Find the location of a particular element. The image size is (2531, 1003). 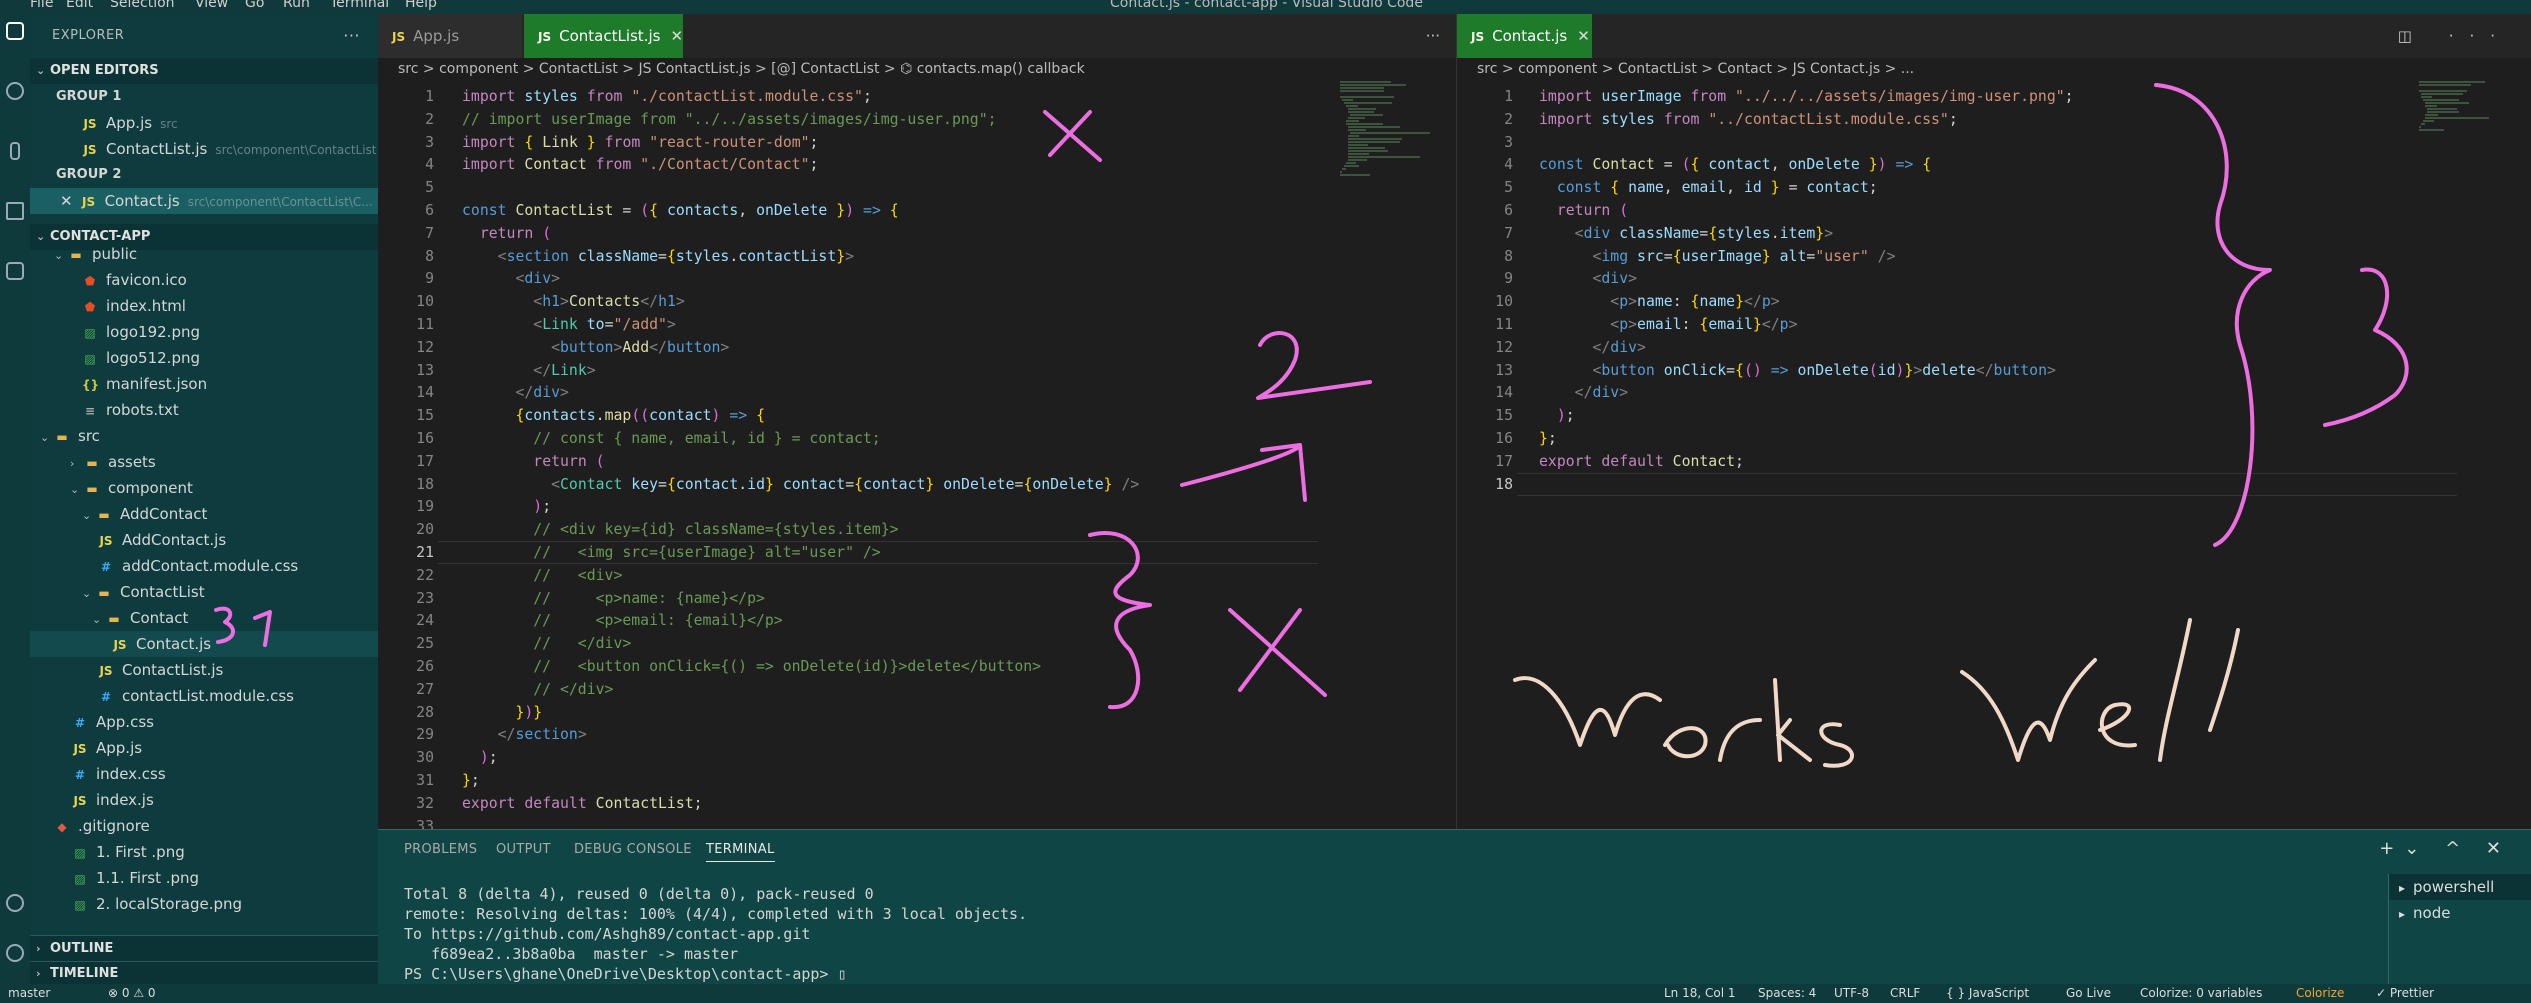

tab-app-js: JS App.js is located at coordinates (450, 36).